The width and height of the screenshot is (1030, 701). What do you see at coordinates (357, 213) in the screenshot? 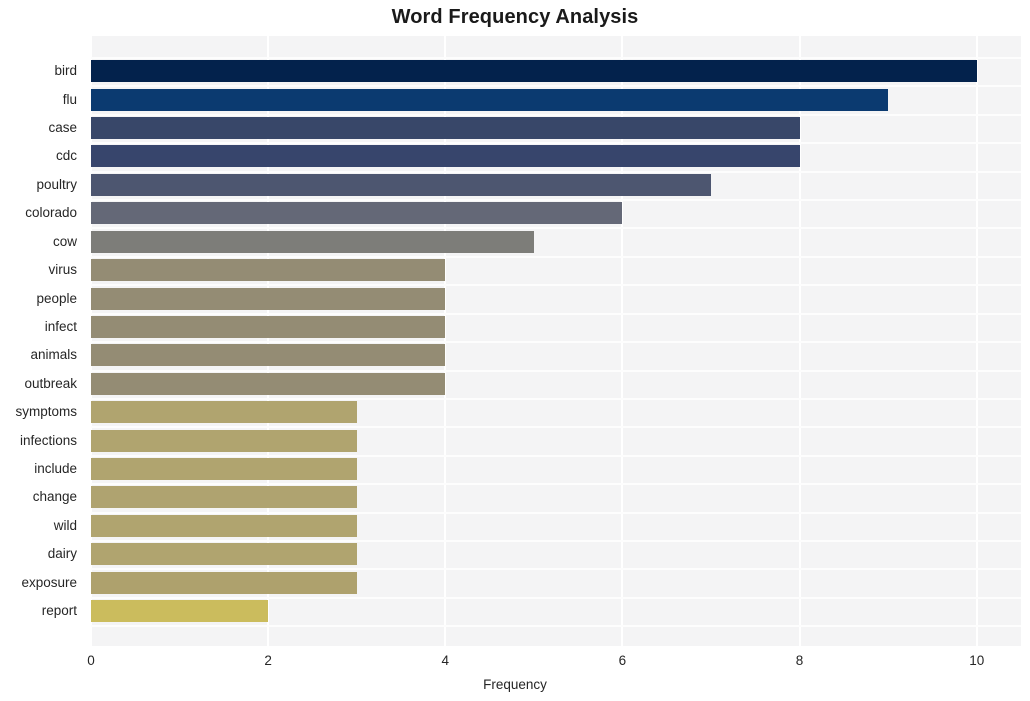
I see `bar-colorado` at bounding box center [357, 213].